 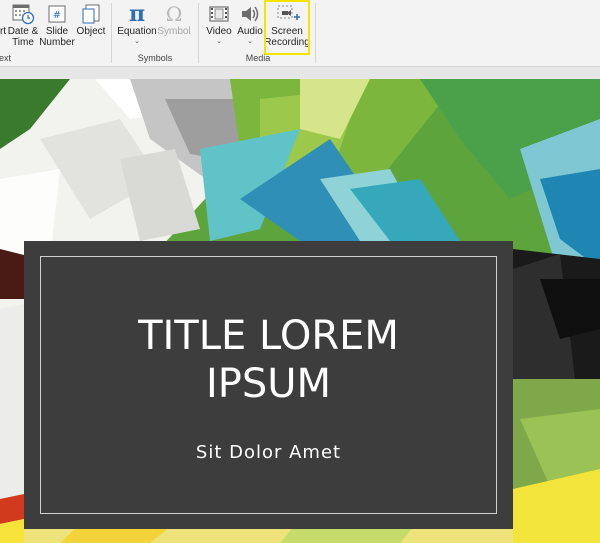 I want to click on slide-subtitle: Sit Dolor Amet, so click(x=268, y=452).